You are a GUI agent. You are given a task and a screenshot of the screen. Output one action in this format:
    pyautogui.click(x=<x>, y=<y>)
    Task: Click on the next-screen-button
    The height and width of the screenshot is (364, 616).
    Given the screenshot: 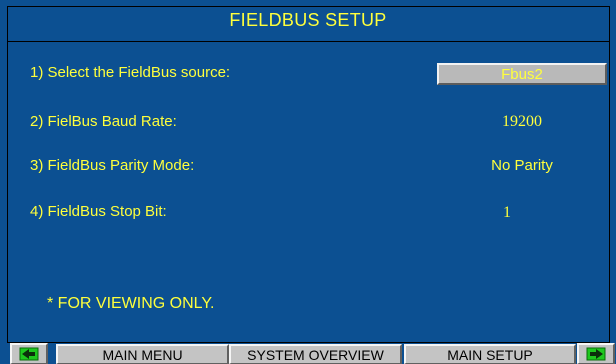 What is the action you would take?
    pyautogui.click(x=596, y=353)
    